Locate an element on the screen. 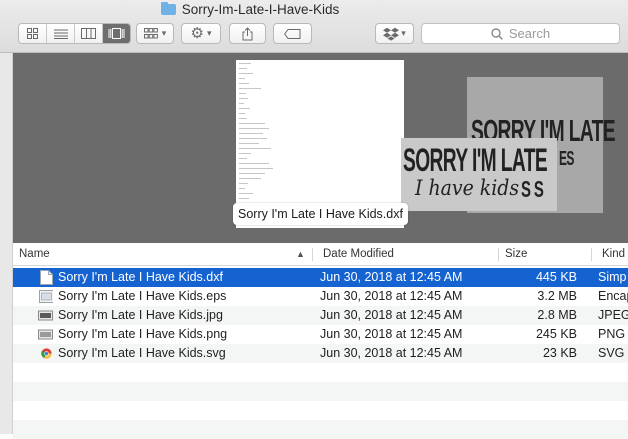 The height and width of the screenshot is (439, 628). column-header-size: Size is located at coordinates (516, 254).